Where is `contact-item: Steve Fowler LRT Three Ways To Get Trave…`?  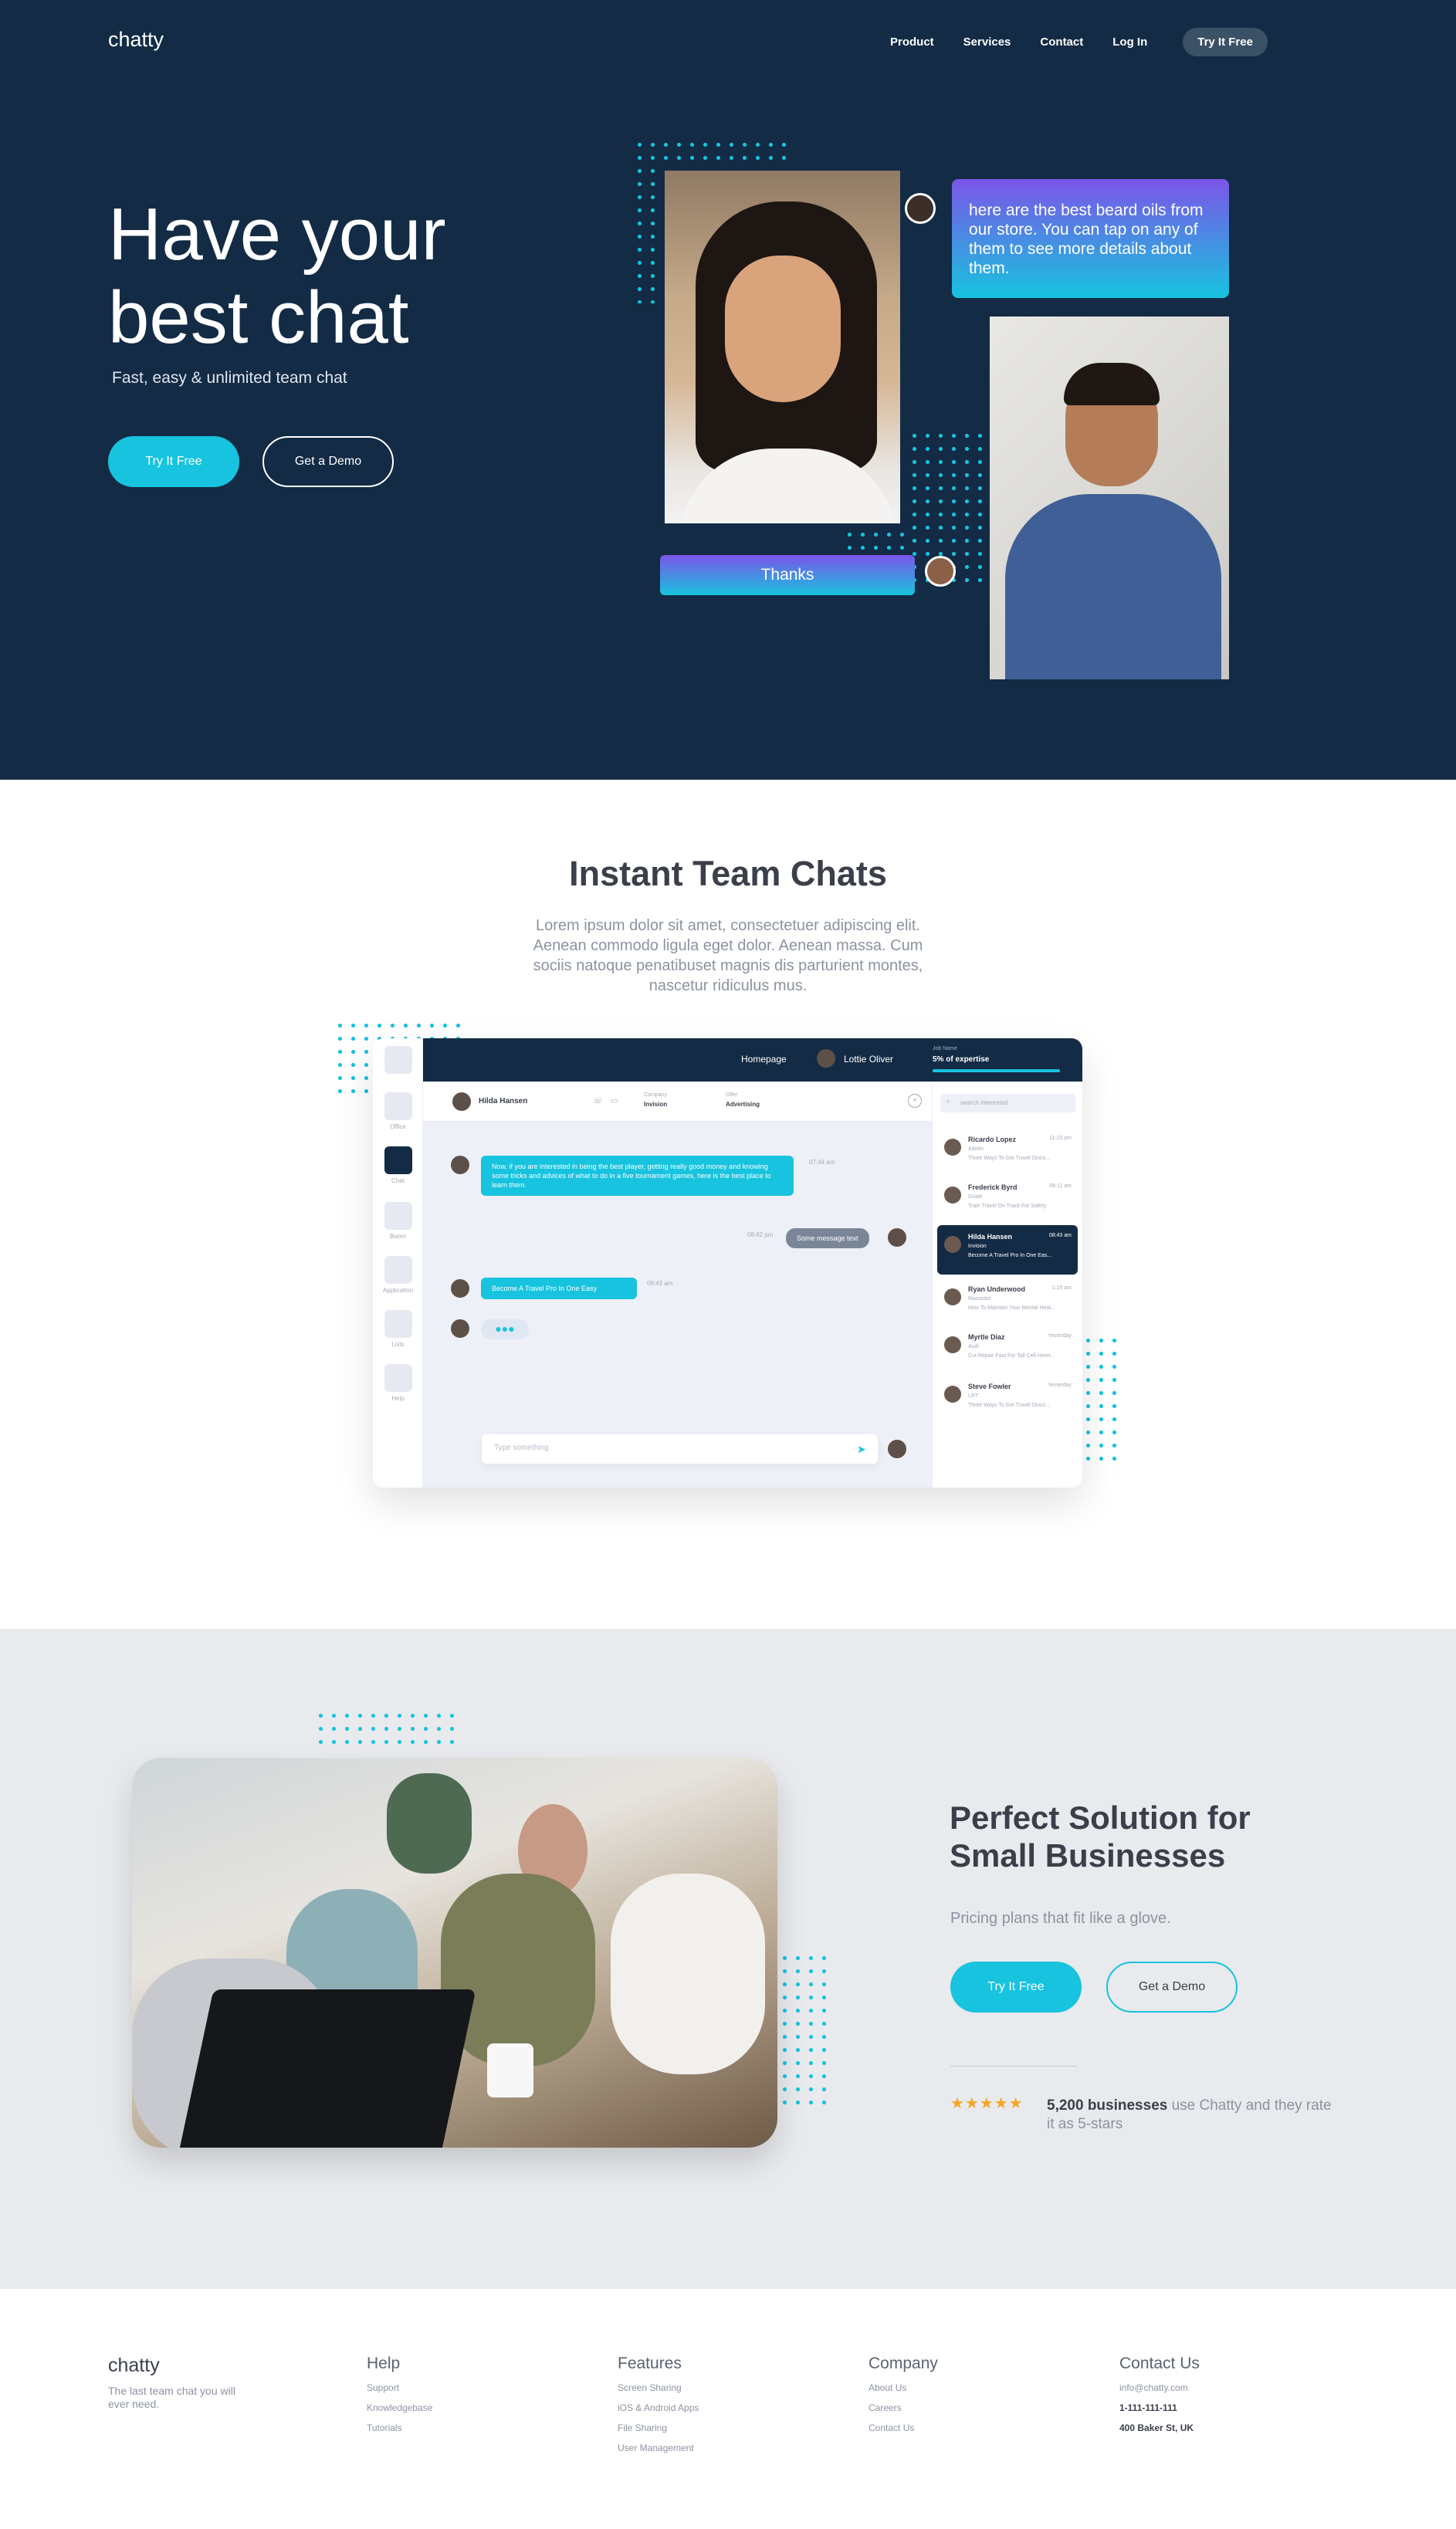
contact-item: Steve Fowler LRT Three Ways To Get Trave… is located at coordinates (1007, 1398).